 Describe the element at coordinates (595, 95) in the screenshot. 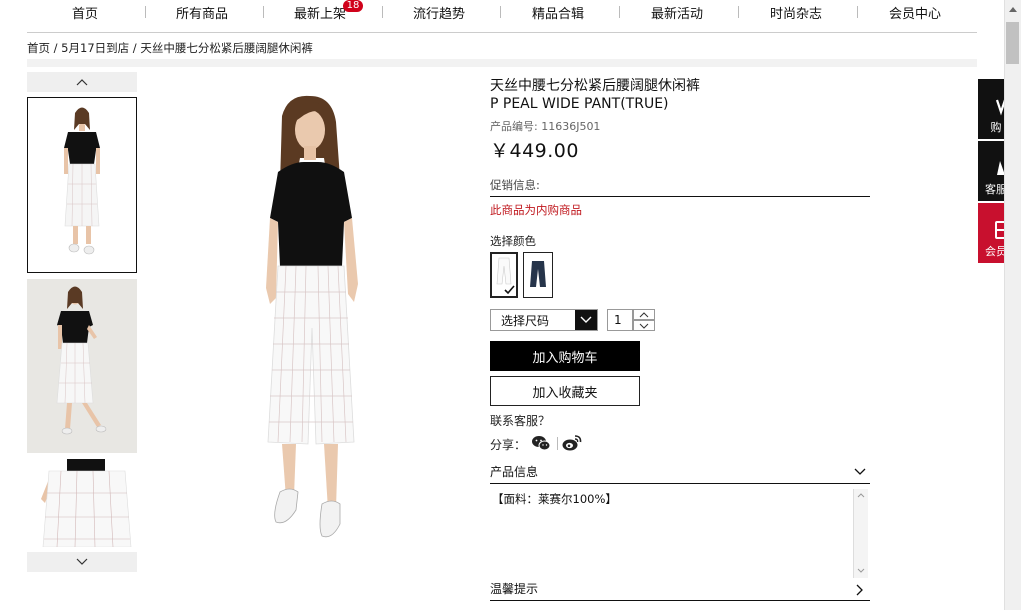

I see `product-title: 天丝中腰七分松紧后腰阔腿休闲裤 P PEAL WIDE PANT(TRUE)` at that location.